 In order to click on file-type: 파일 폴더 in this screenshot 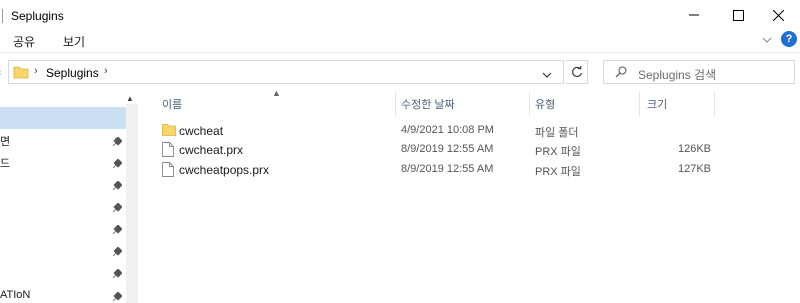, I will do `click(557, 133)`.